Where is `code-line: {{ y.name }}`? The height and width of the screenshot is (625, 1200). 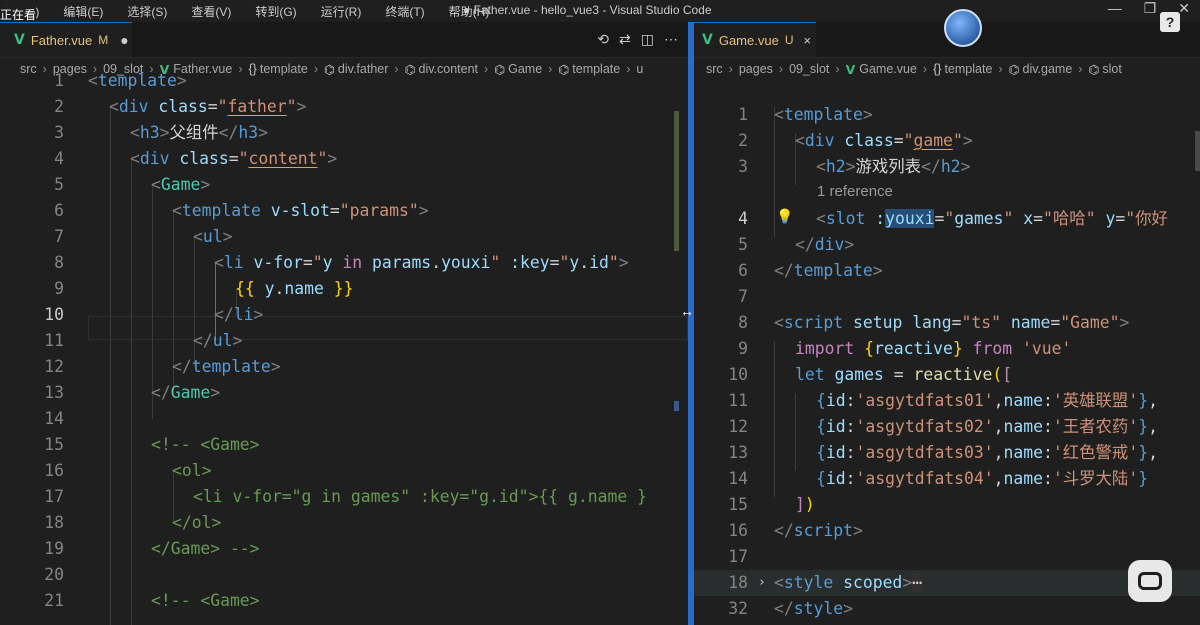
code-line: {{ y.name }} is located at coordinates (294, 288).